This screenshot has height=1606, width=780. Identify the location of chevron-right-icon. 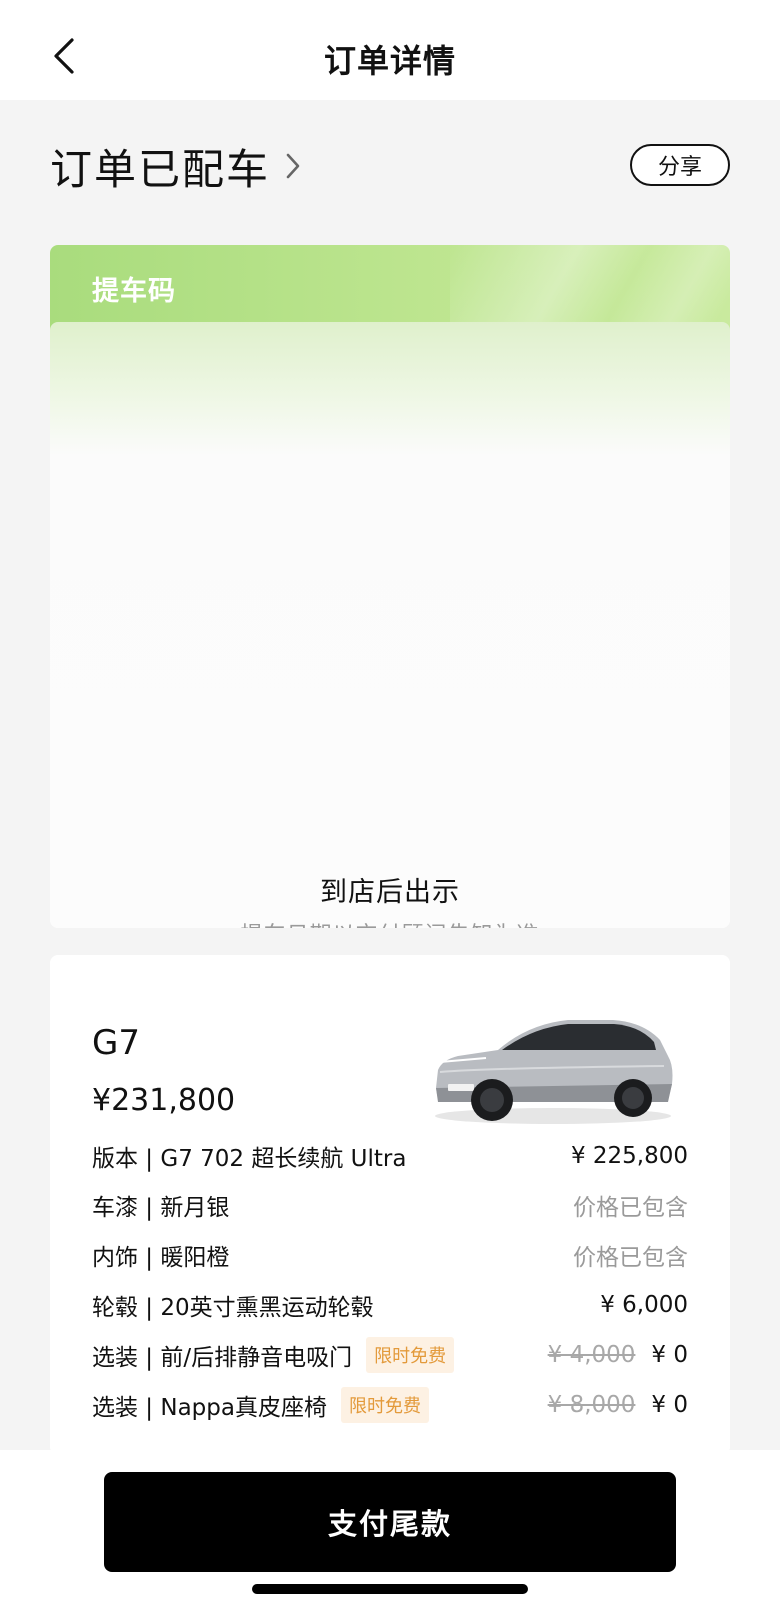
(293, 166).